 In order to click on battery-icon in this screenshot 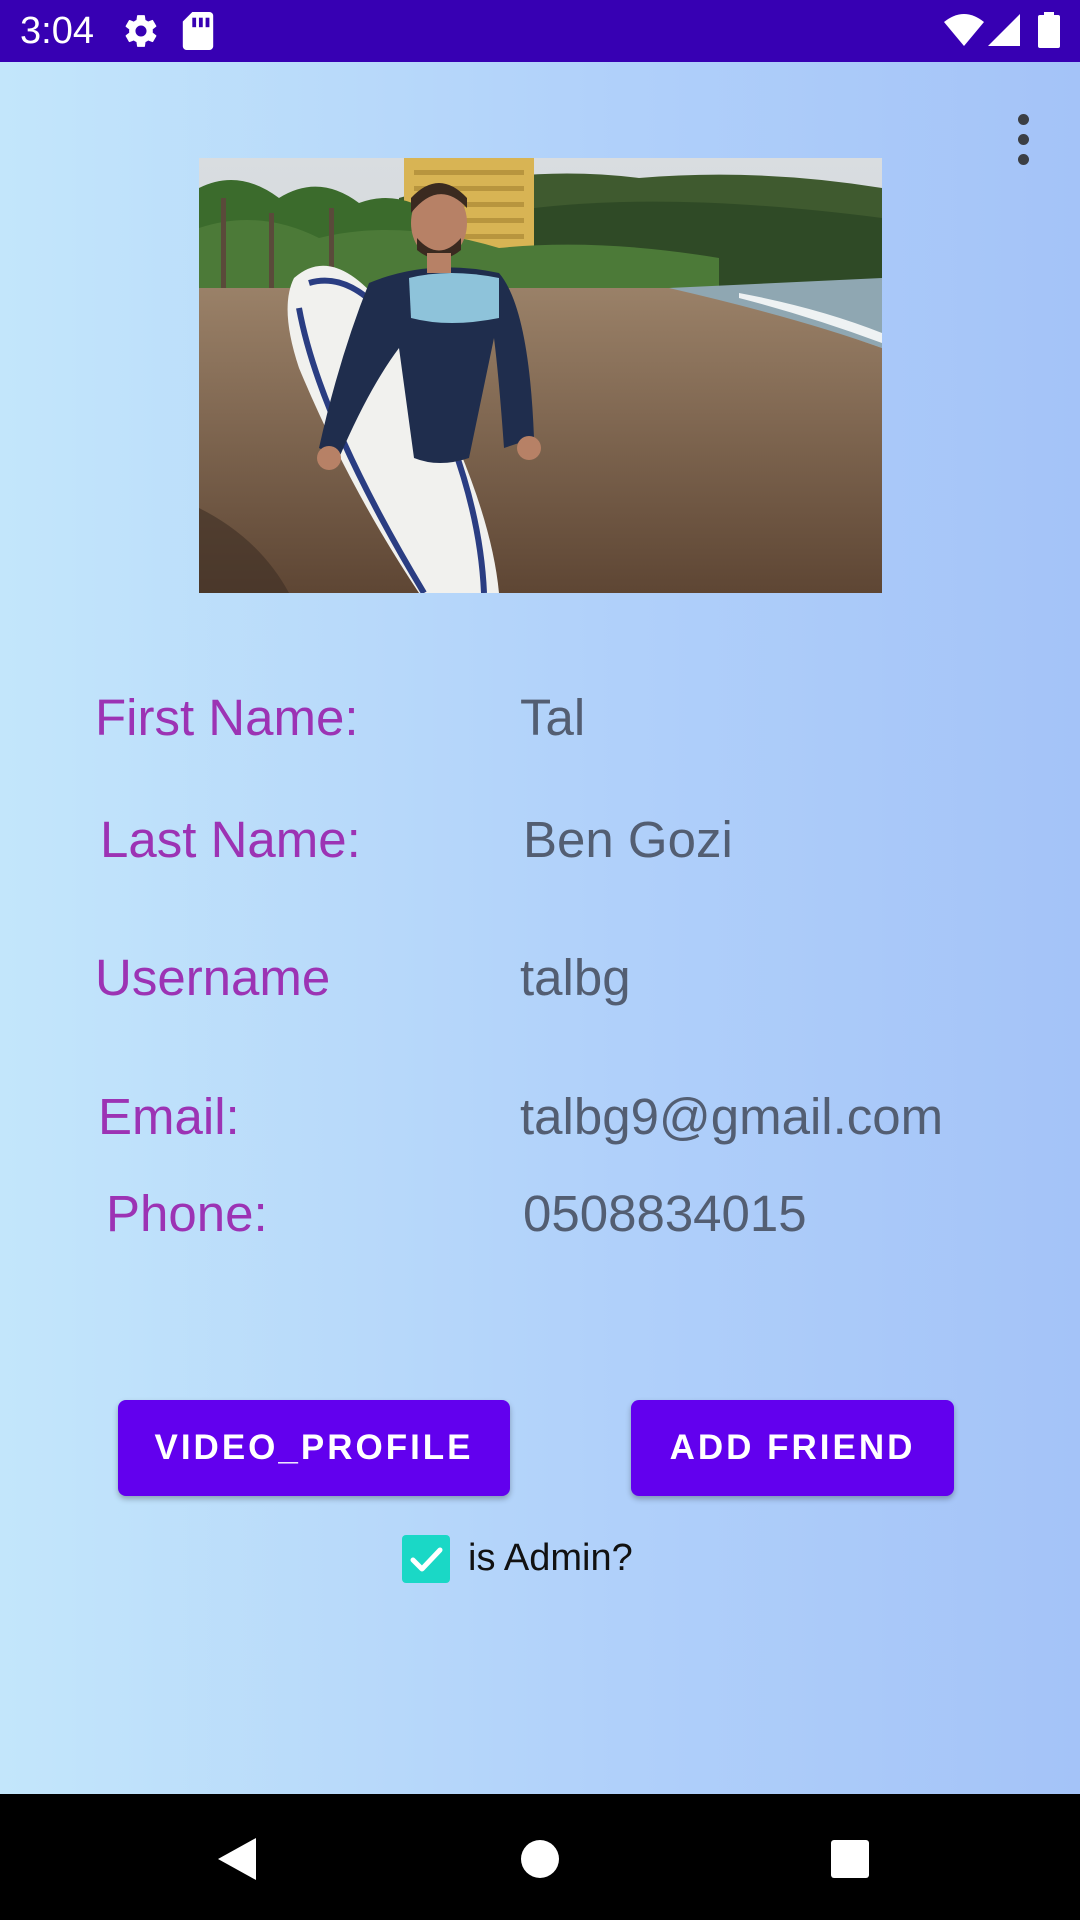, I will do `click(1049, 32)`.